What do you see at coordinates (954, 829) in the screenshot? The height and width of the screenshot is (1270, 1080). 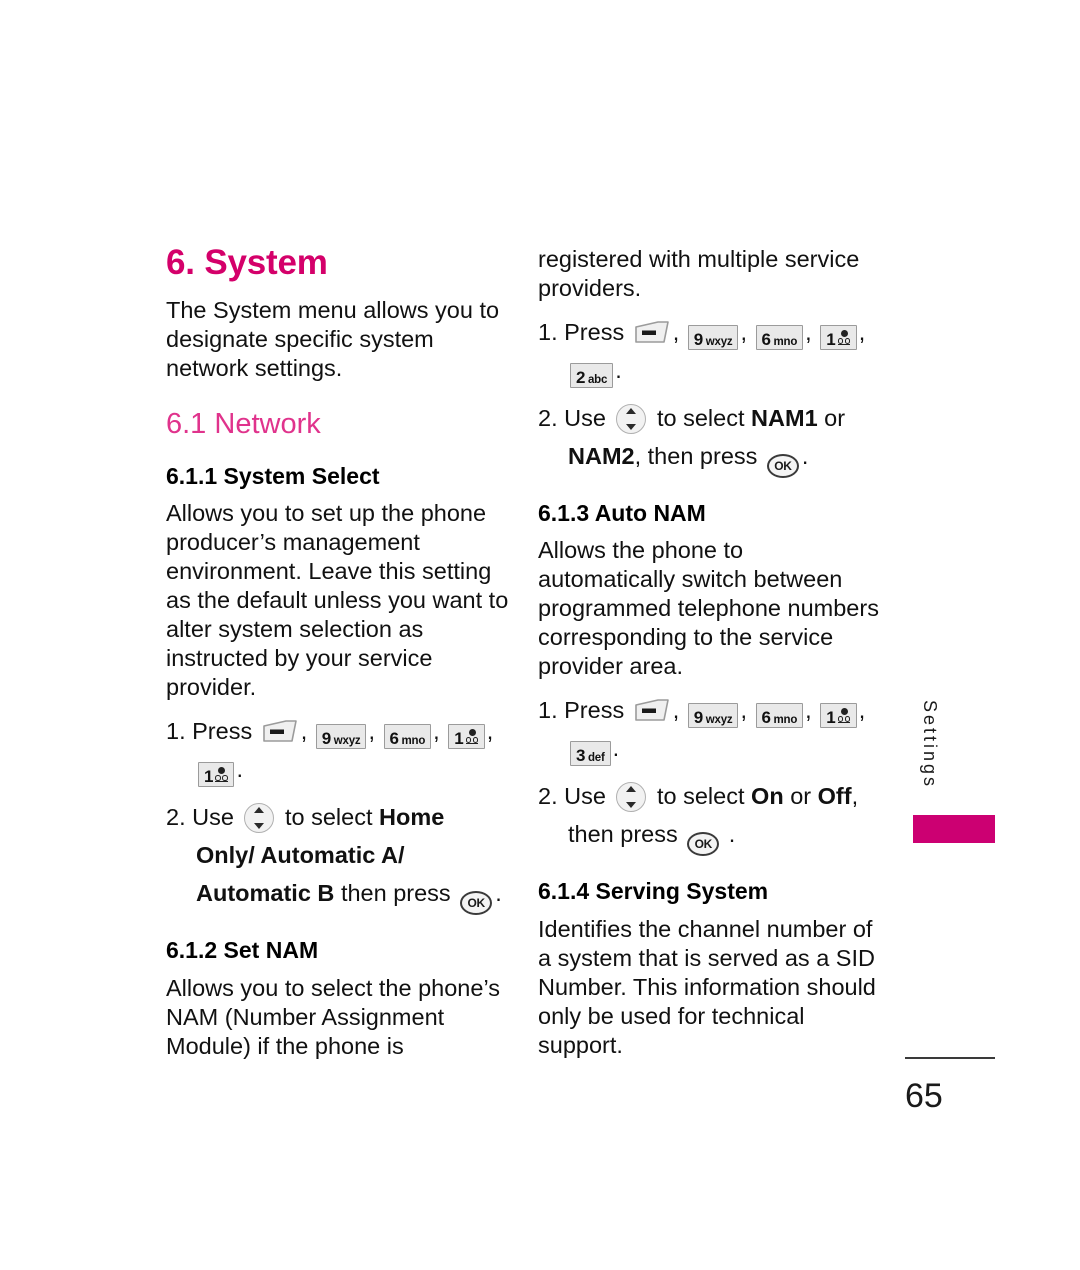 I see `side-tab-block` at bounding box center [954, 829].